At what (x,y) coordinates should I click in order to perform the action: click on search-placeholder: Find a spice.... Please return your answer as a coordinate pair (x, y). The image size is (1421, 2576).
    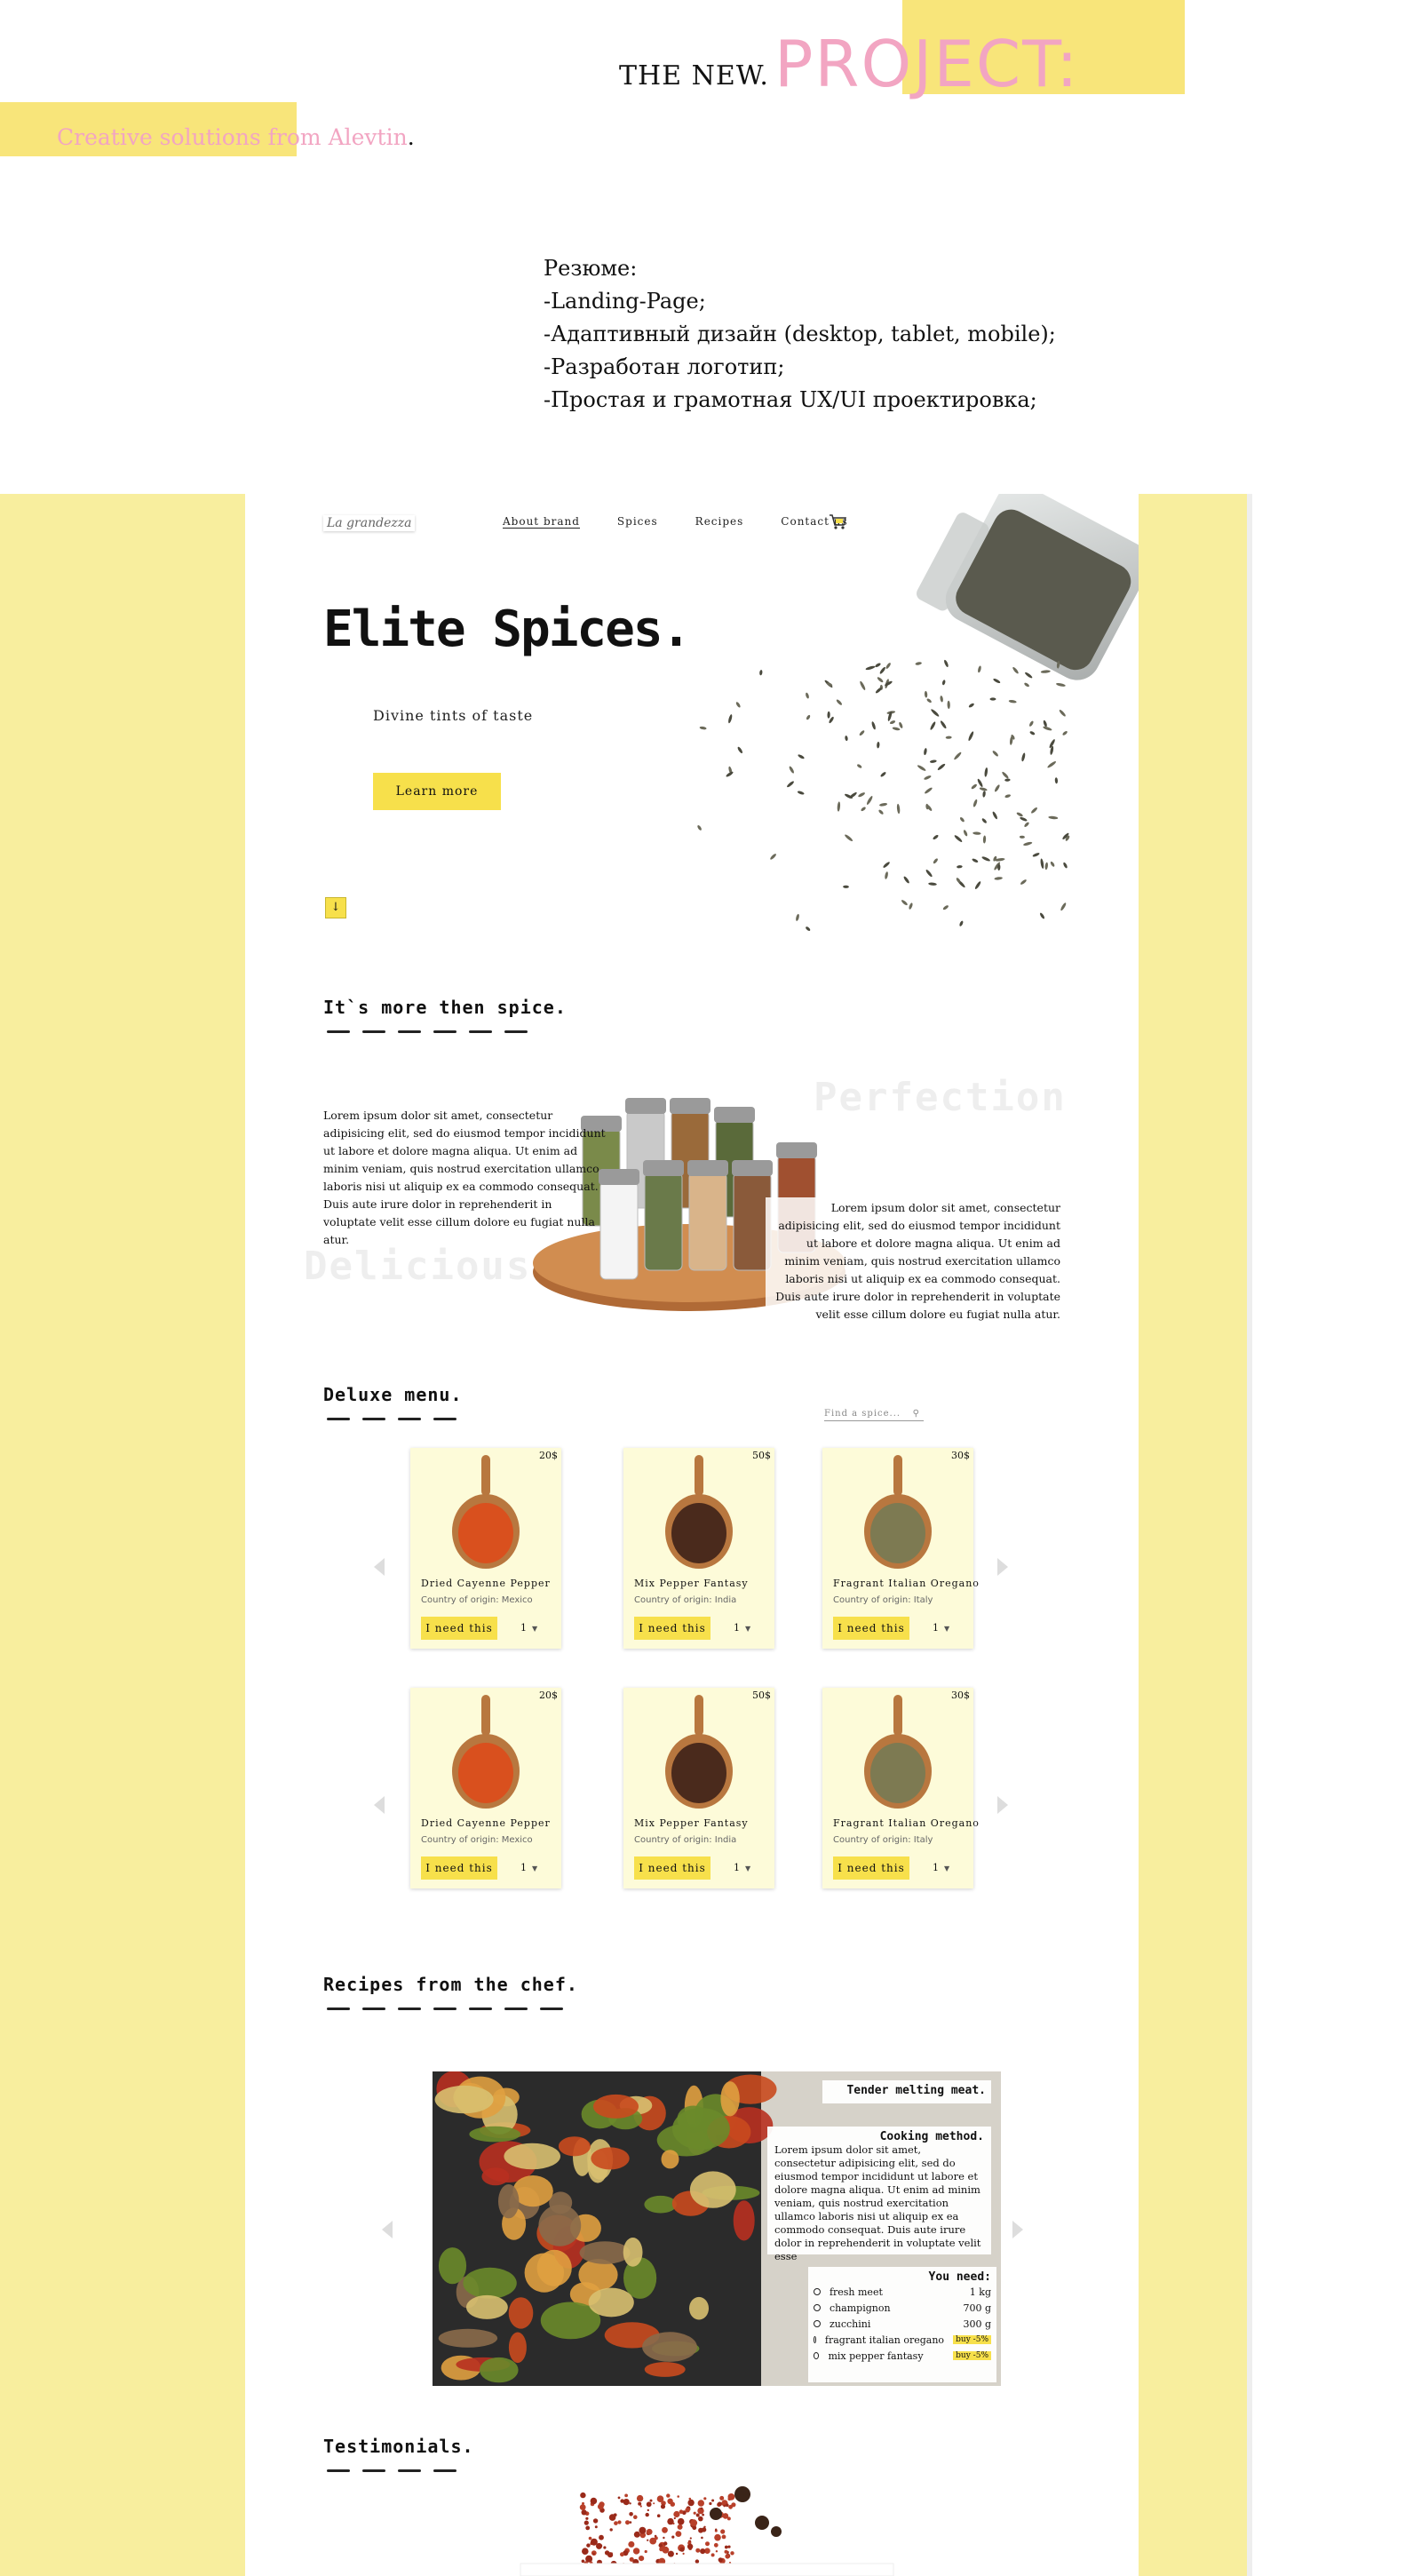
    Looking at the image, I should click on (862, 1414).